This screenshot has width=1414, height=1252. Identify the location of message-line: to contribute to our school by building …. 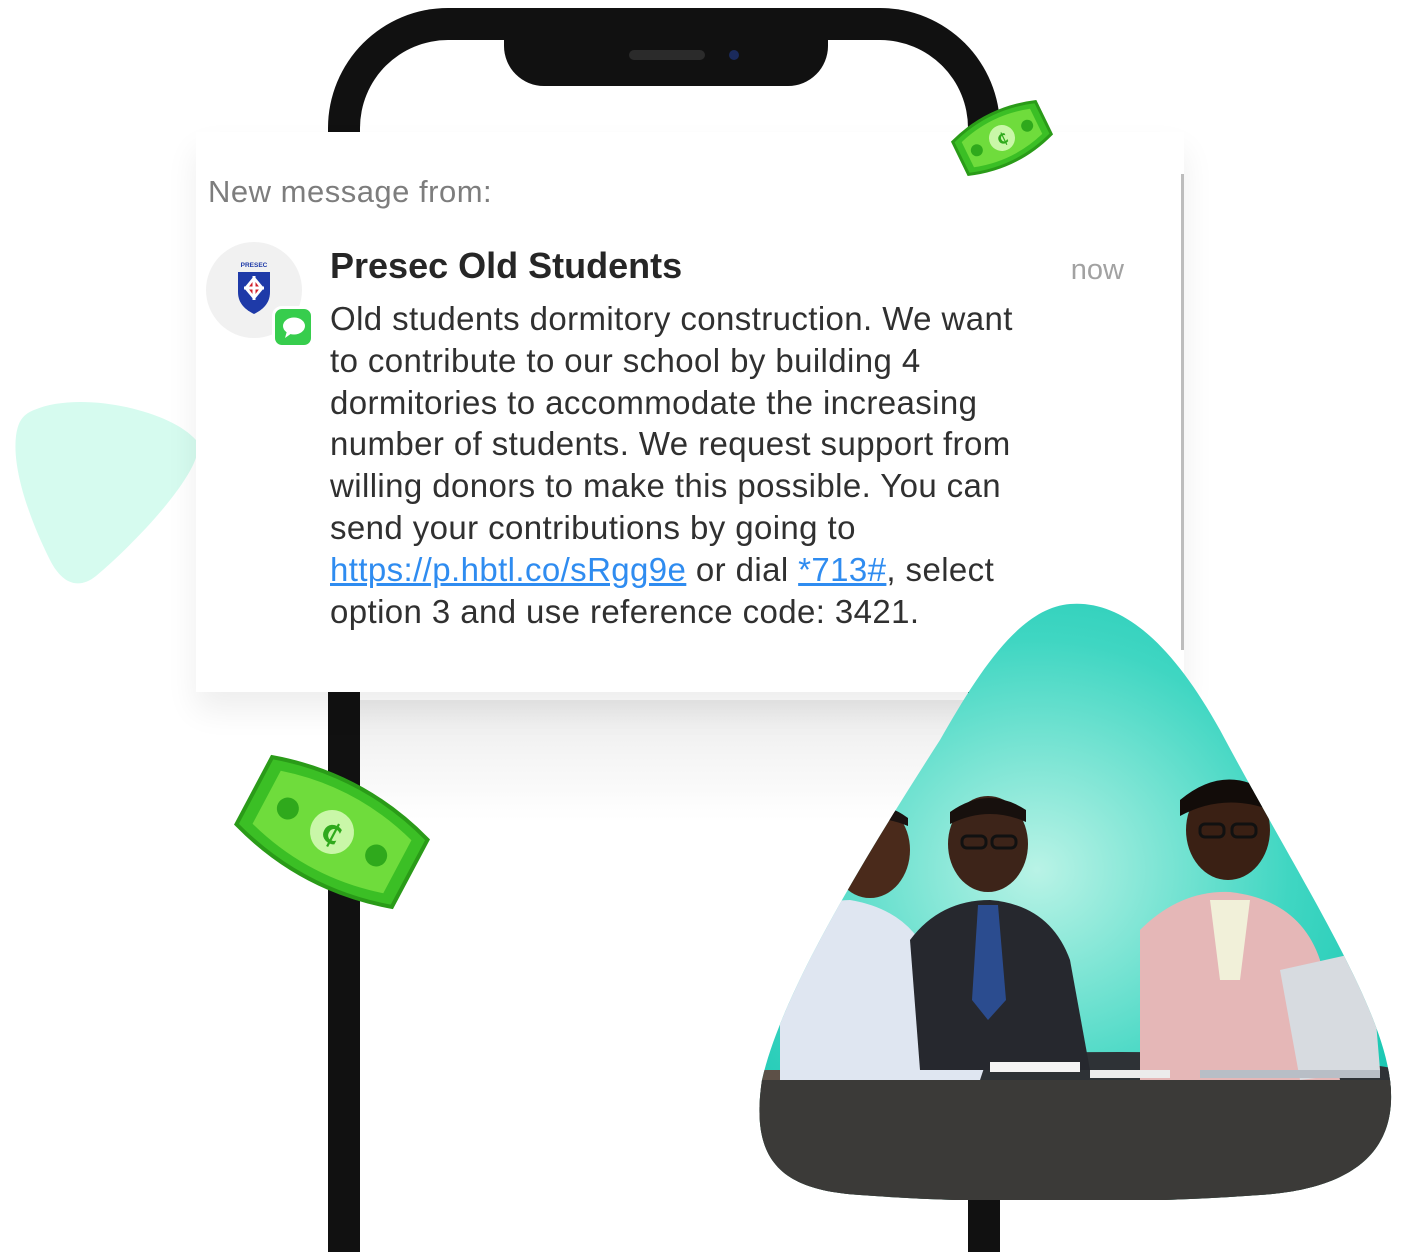
(625, 360).